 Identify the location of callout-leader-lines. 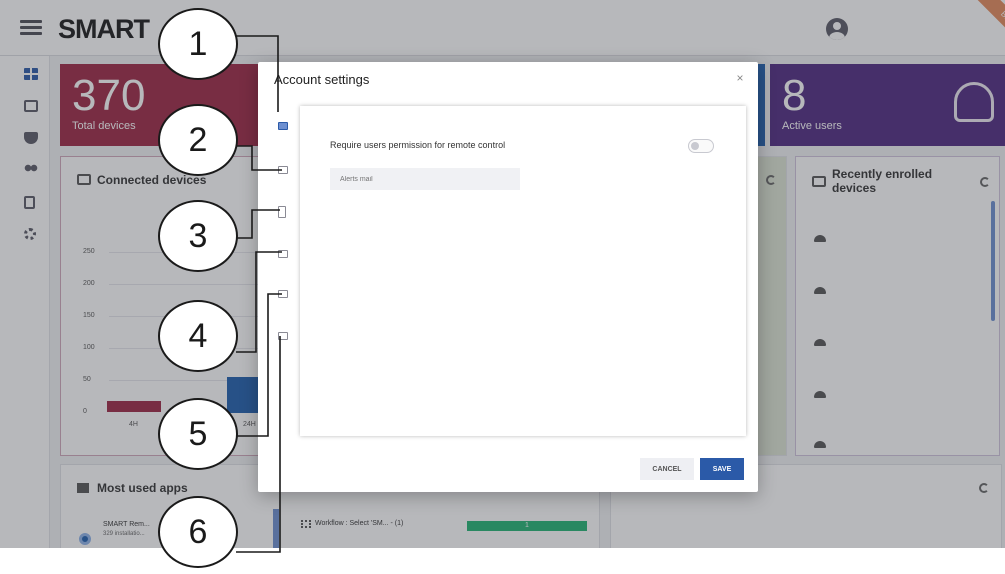
(259, 294).